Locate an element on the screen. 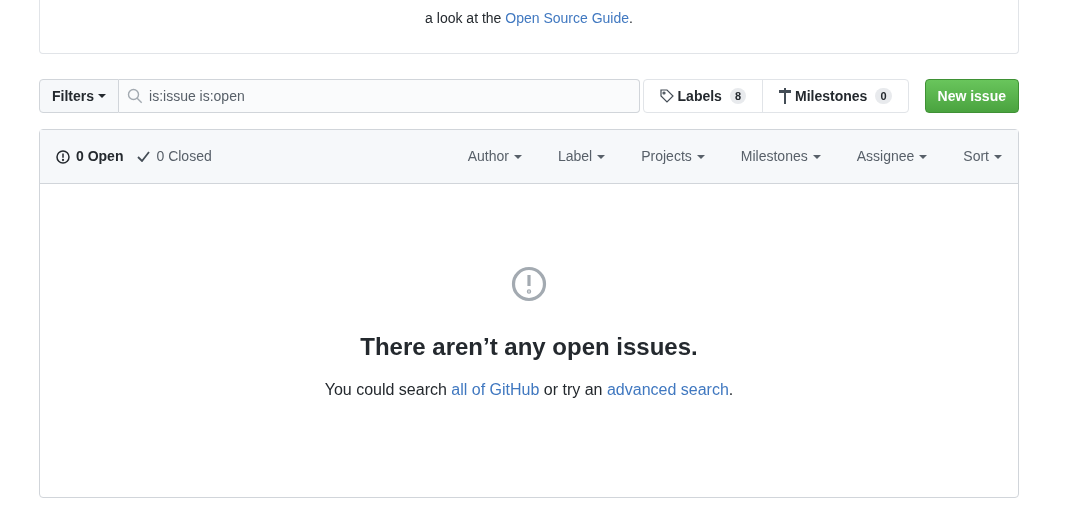 The width and height of the screenshot is (1075, 509). labels-count: 8 is located at coordinates (738, 96).